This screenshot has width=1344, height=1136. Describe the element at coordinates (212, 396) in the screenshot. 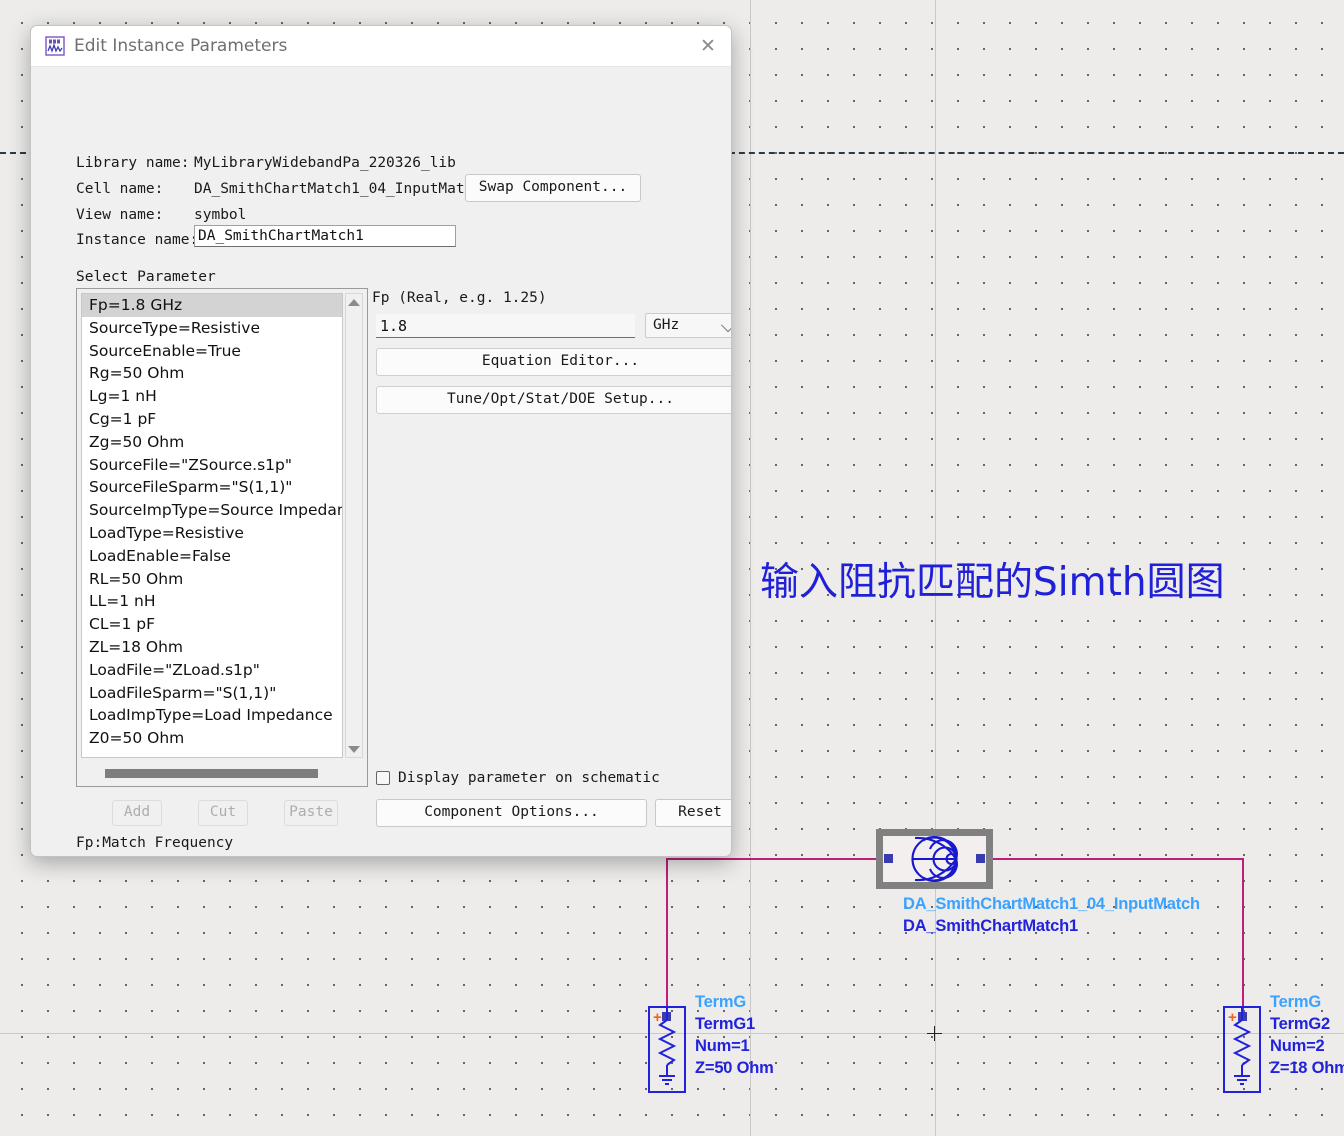

I see `parameter-list-item: Lg=1 nH` at that location.